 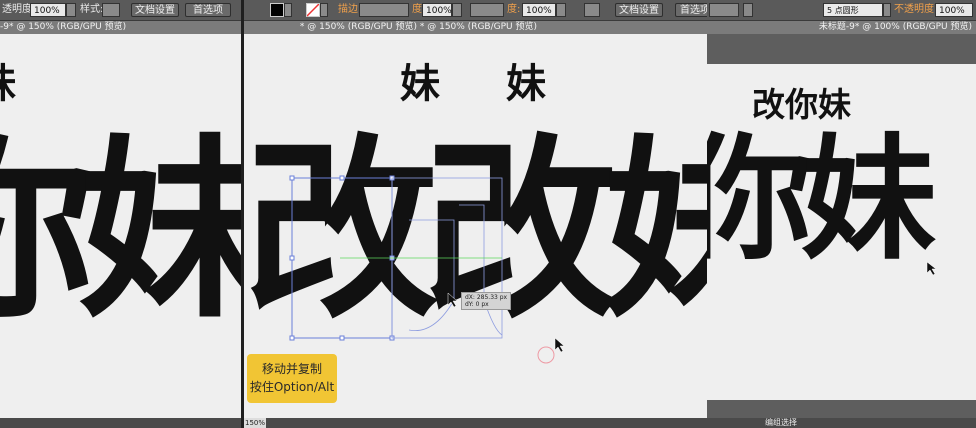 What do you see at coordinates (120, 230) in the screenshot?
I see `artwork-large-text: 改你妹` at bounding box center [120, 230].